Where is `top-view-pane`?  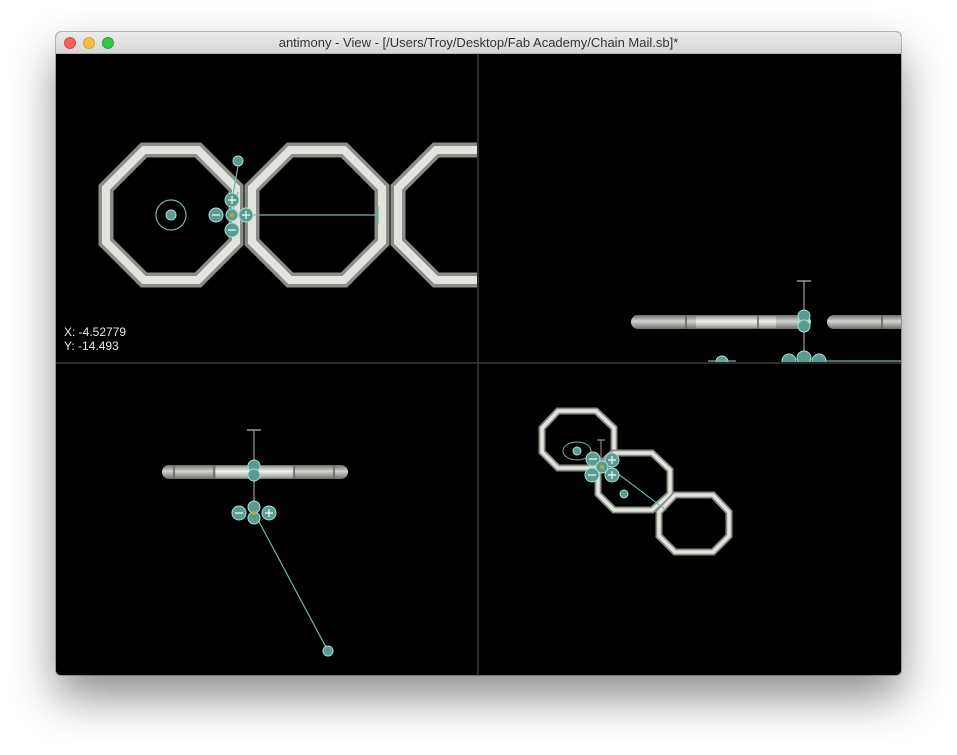 top-view-pane is located at coordinates (313, 215).